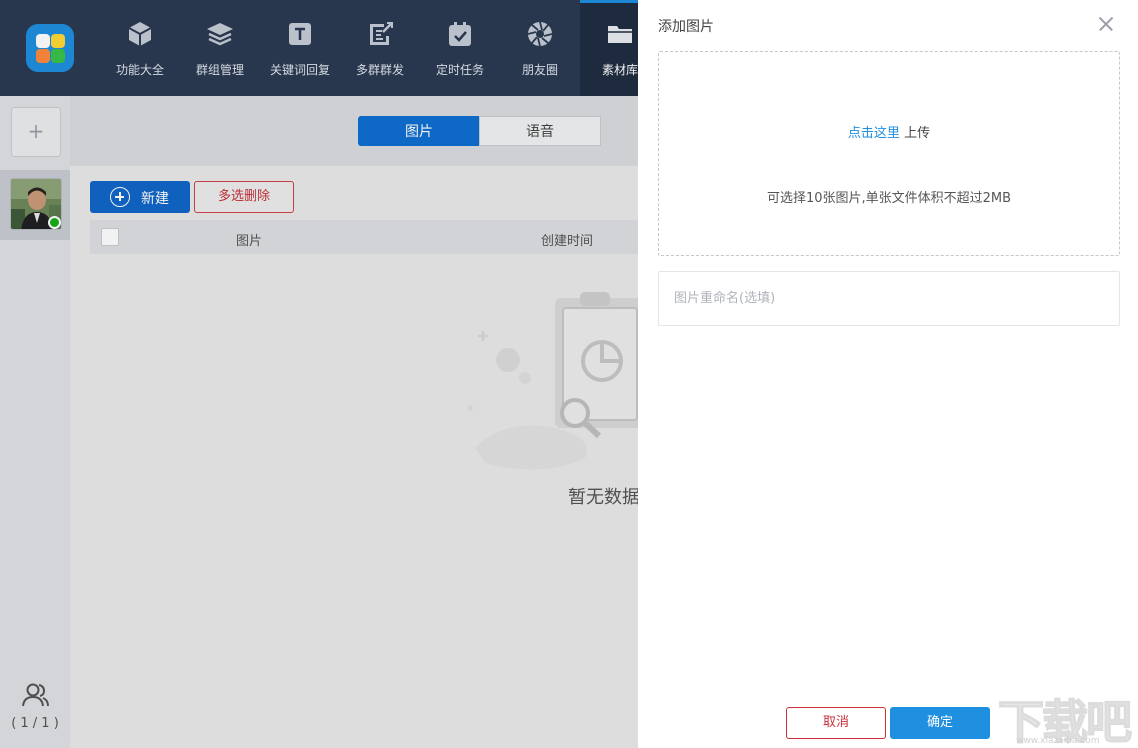 This screenshot has height=748, width=1138. I want to click on nav-item-moments: 朋友圈, so click(540, 48).